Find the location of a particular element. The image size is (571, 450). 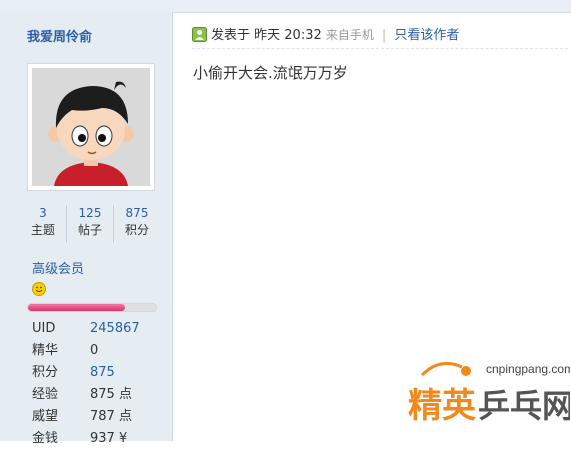

info-key: 金钱 is located at coordinates (45, 438).